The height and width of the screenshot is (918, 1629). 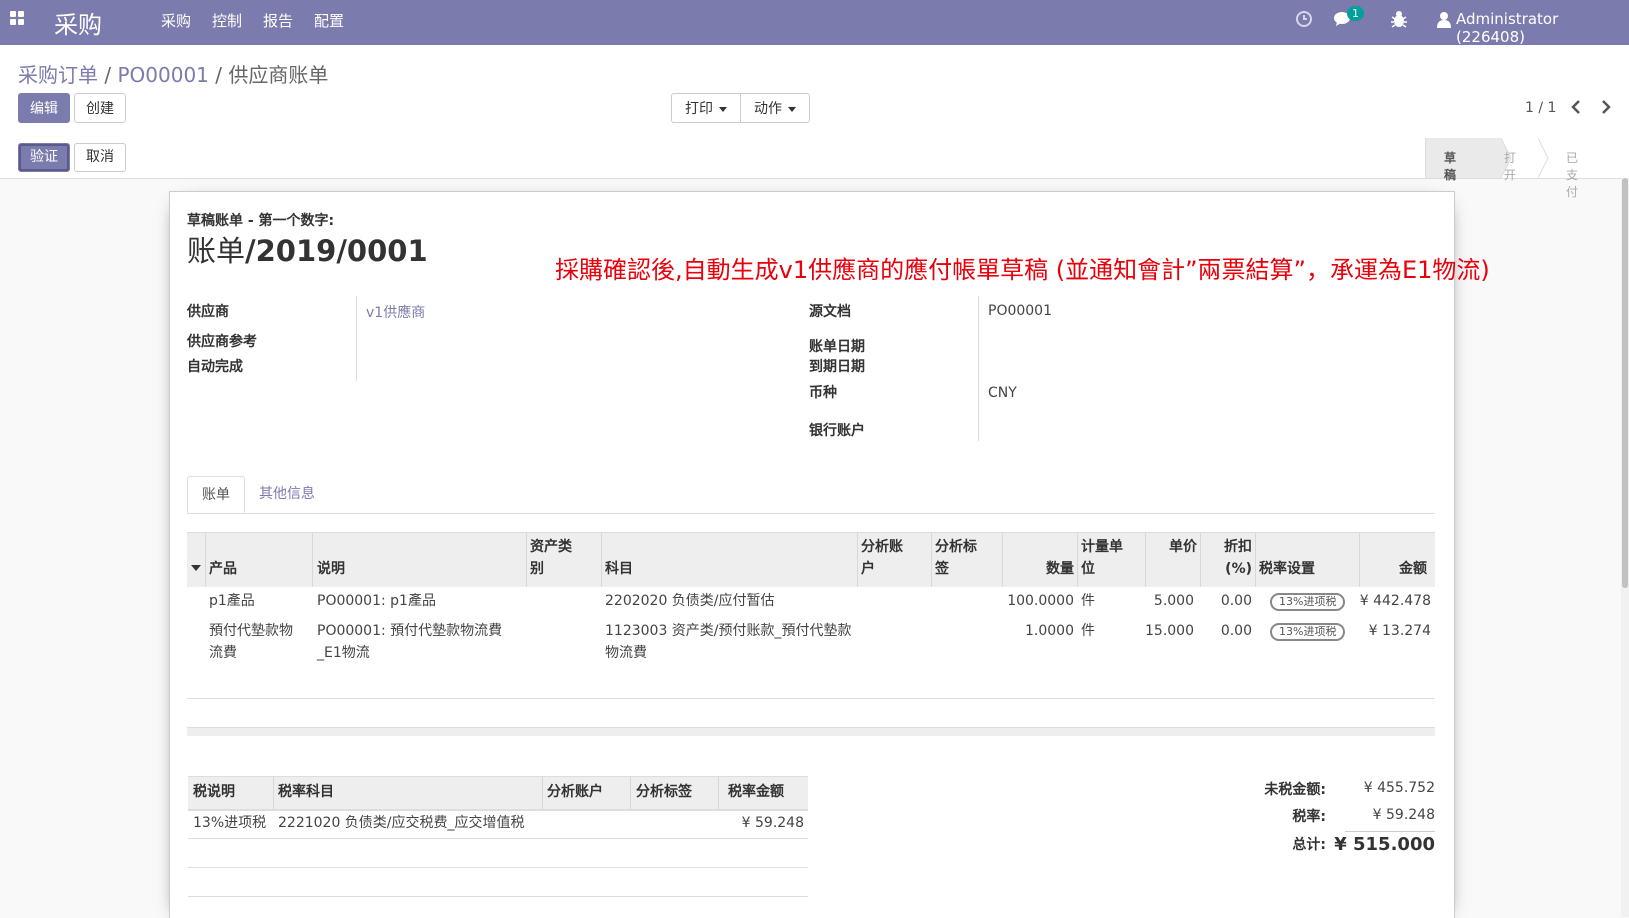 I want to click on stage-draft: 草稿, so click(x=1450, y=166).